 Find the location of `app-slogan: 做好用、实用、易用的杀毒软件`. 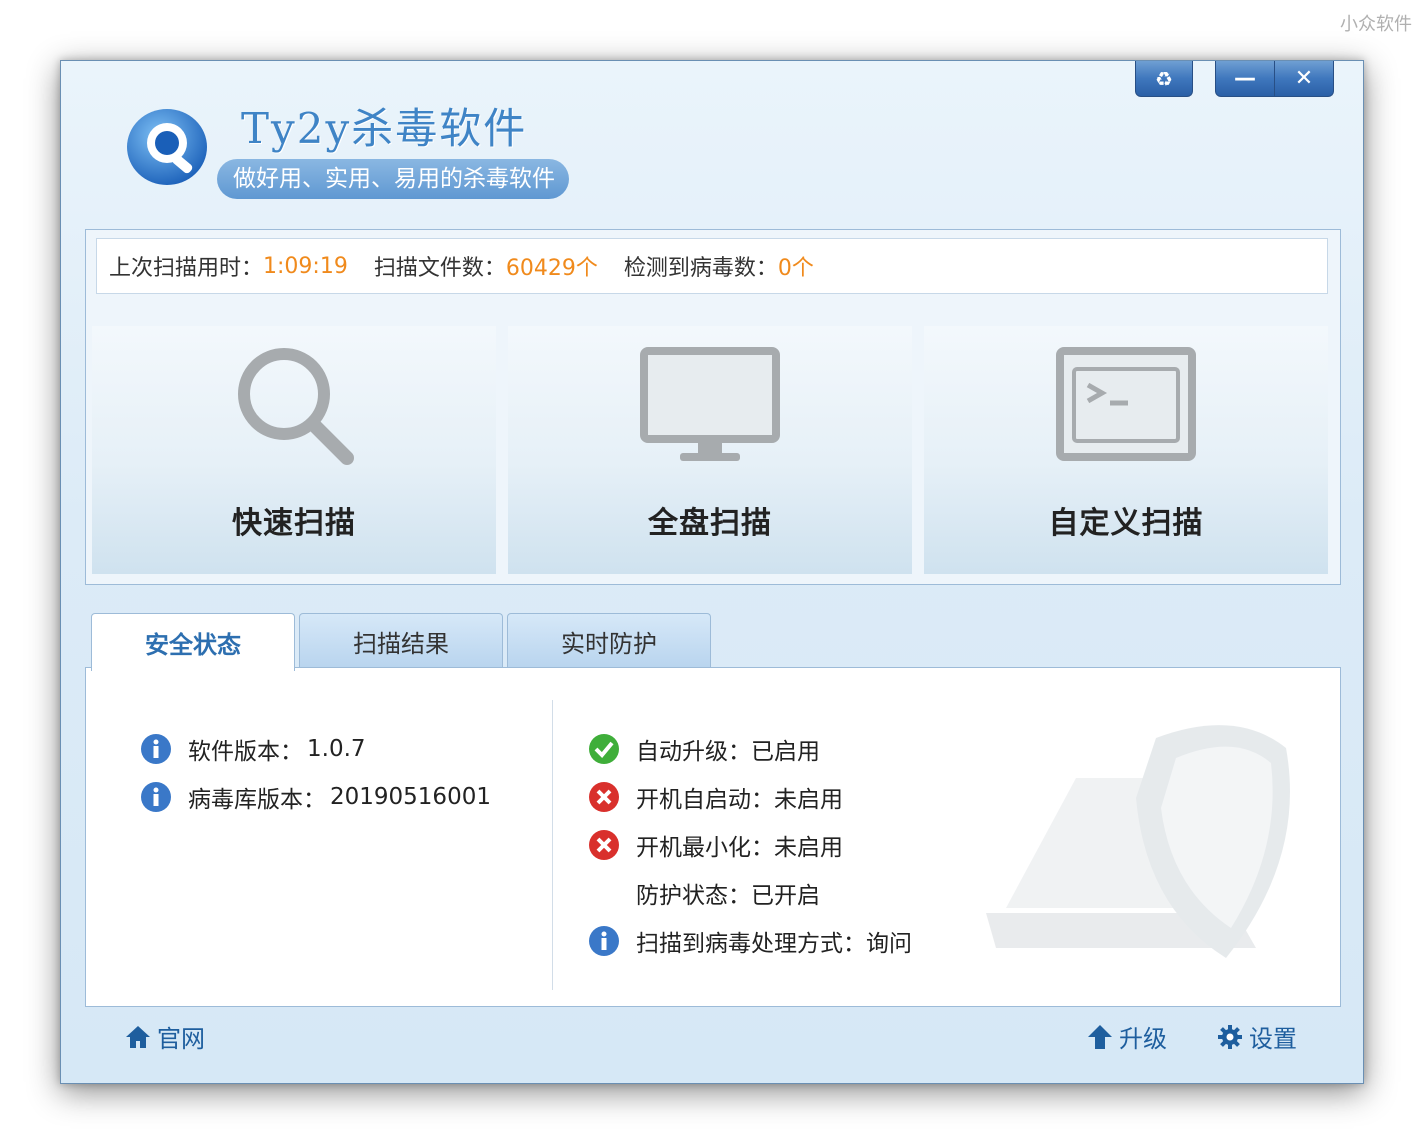

app-slogan: 做好用、实用、易用的杀毒软件 is located at coordinates (393, 179).